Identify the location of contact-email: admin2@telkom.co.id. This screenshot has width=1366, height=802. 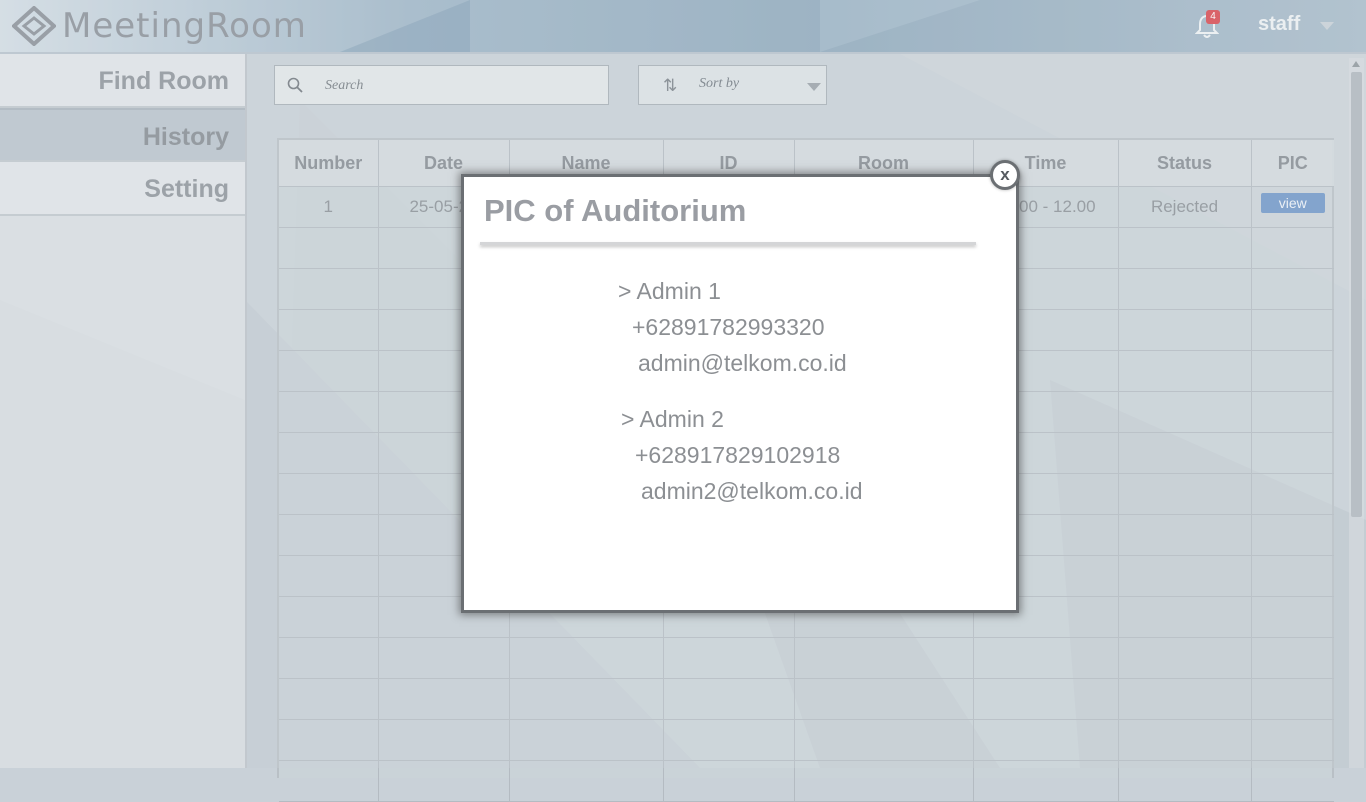
(752, 491).